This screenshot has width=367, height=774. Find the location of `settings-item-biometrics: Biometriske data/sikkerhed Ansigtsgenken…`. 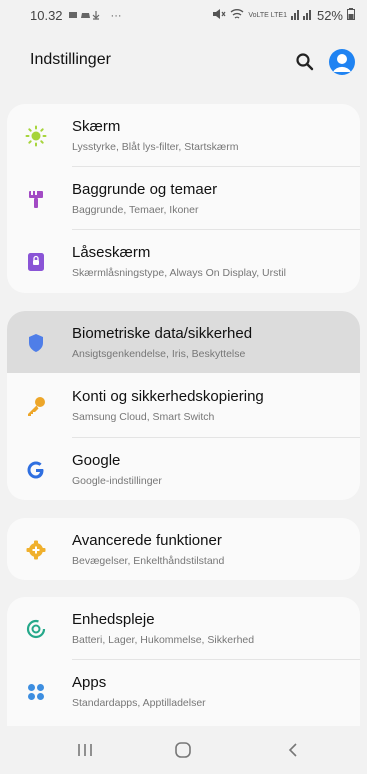

settings-item-biometrics: Biometriske data/sikkerhed Ansigtsgenken… is located at coordinates (183, 342).